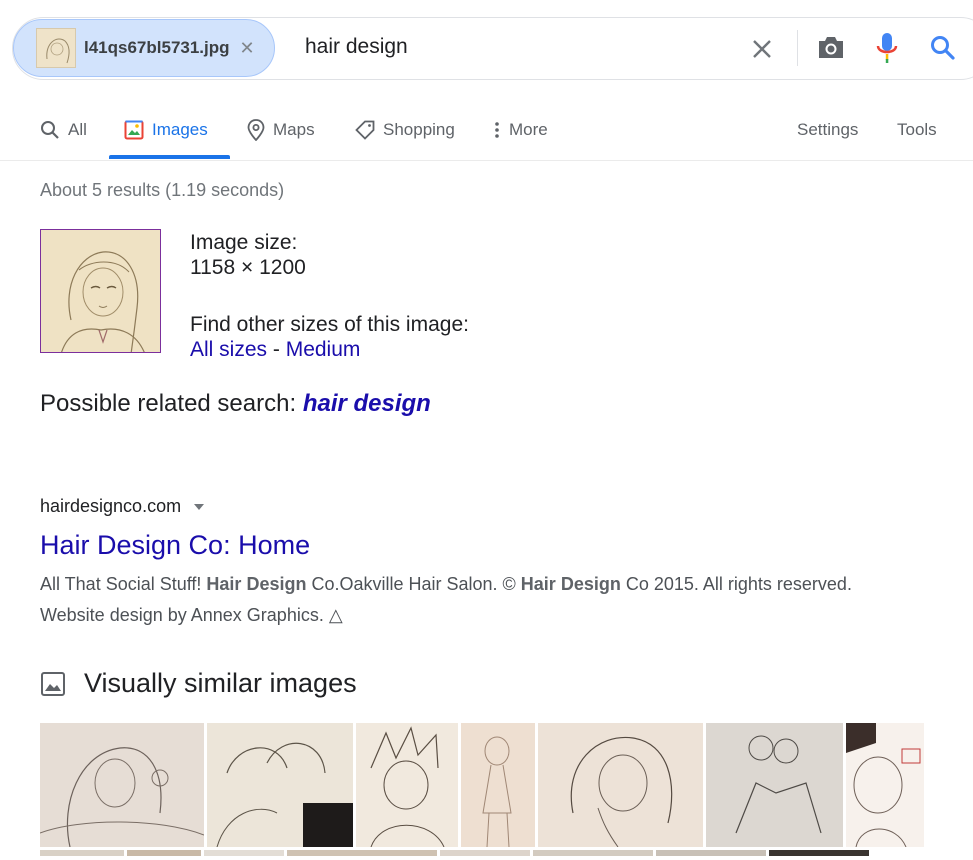 The height and width of the screenshot is (860, 973). I want to click on image-icon, so click(134, 130).